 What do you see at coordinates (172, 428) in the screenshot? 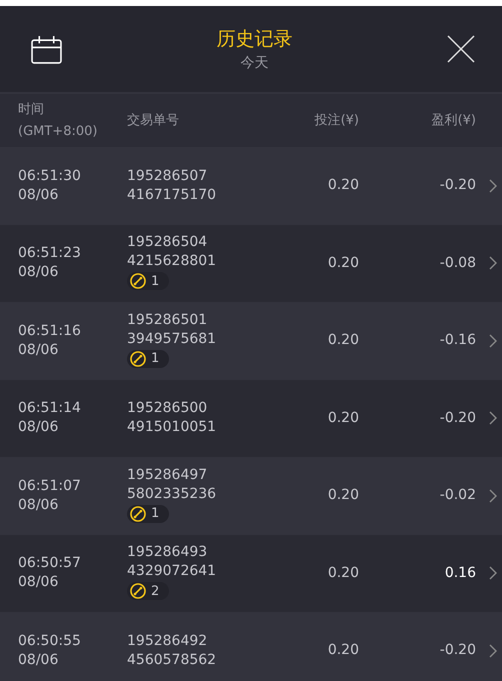
I see `order-number: 4915010051` at bounding box center [172, 428].